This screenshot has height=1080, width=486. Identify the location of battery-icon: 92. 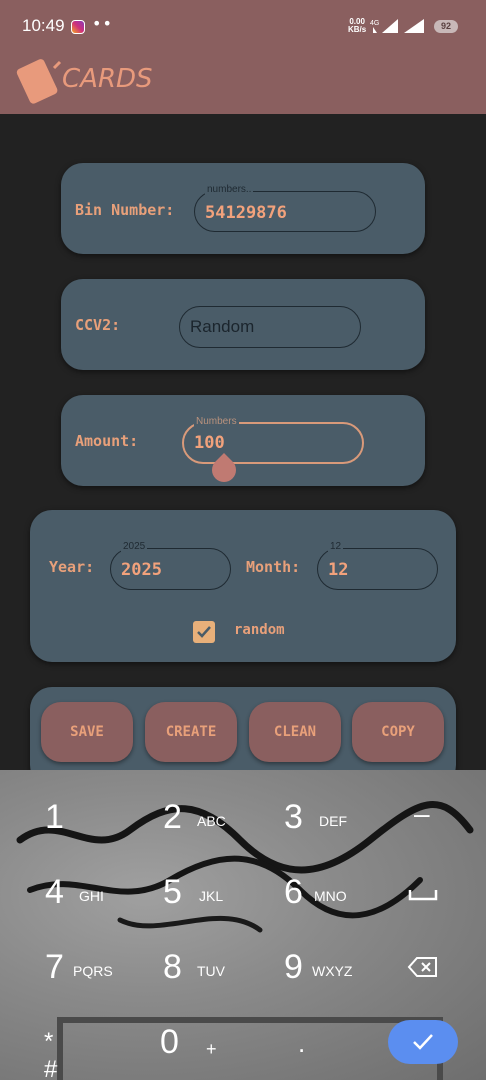
(446, 26).